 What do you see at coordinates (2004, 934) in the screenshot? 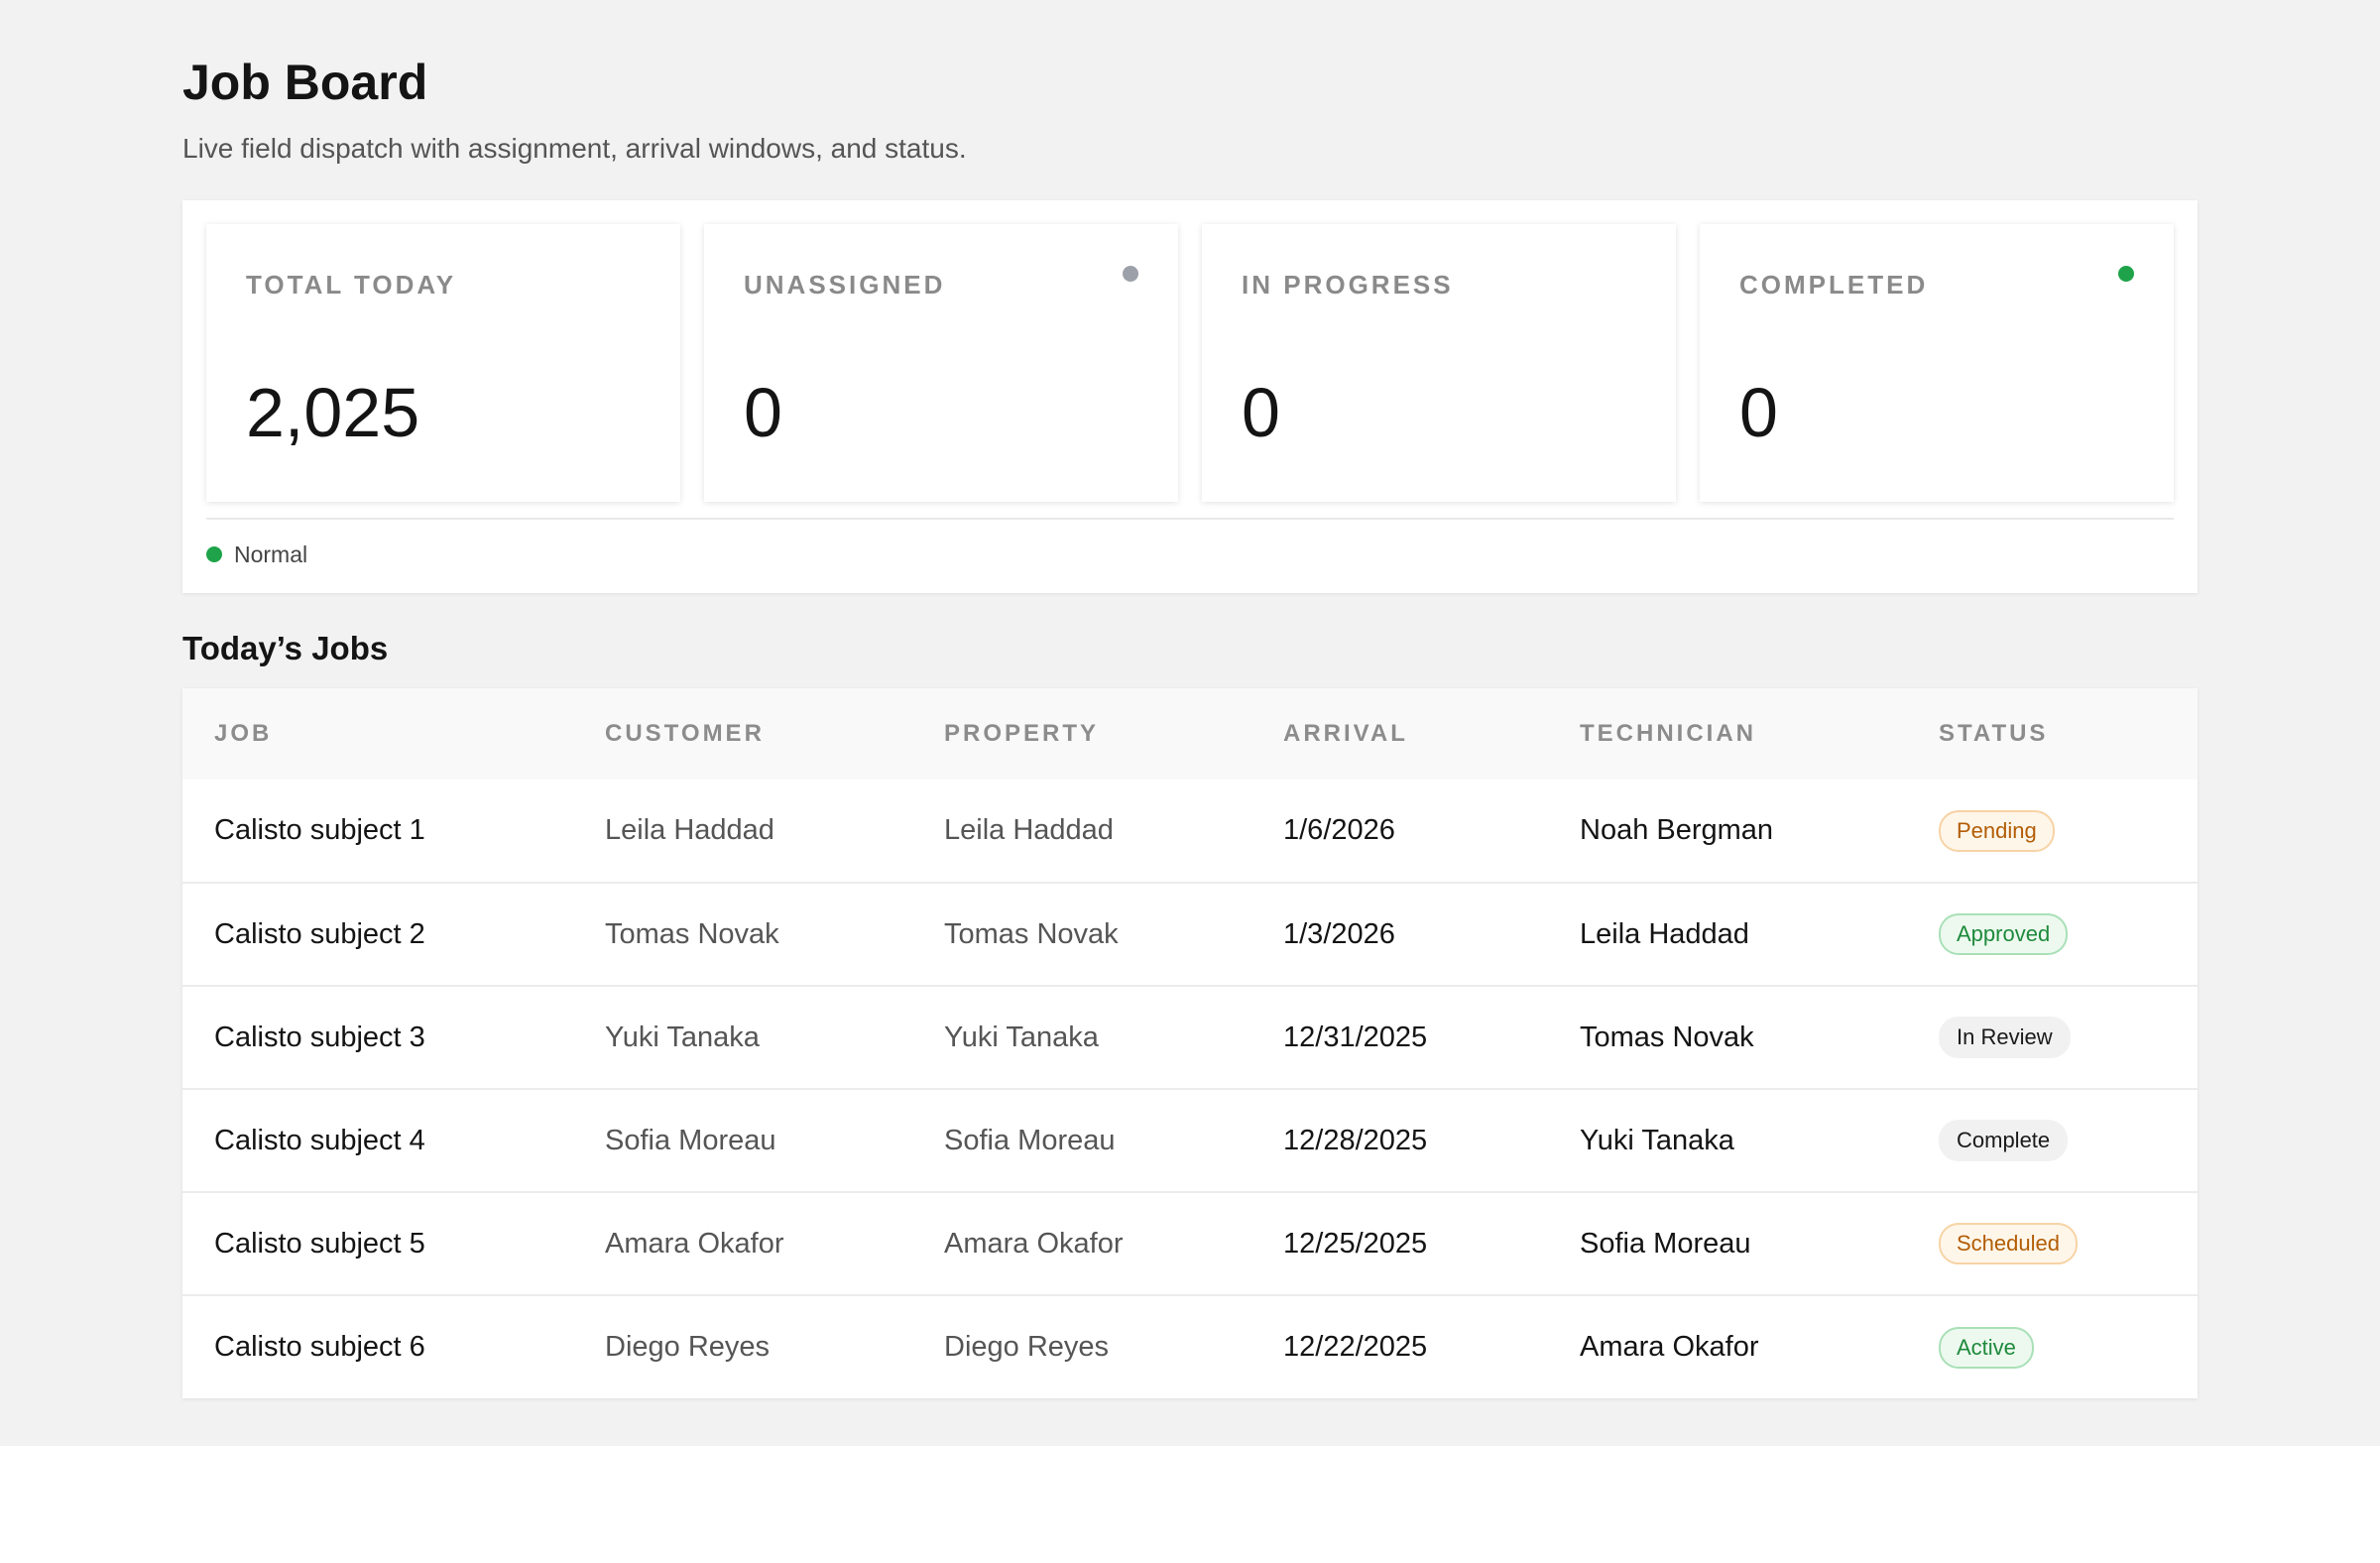
I see `status-badge: Approved` at bounding box center [2004, 934].